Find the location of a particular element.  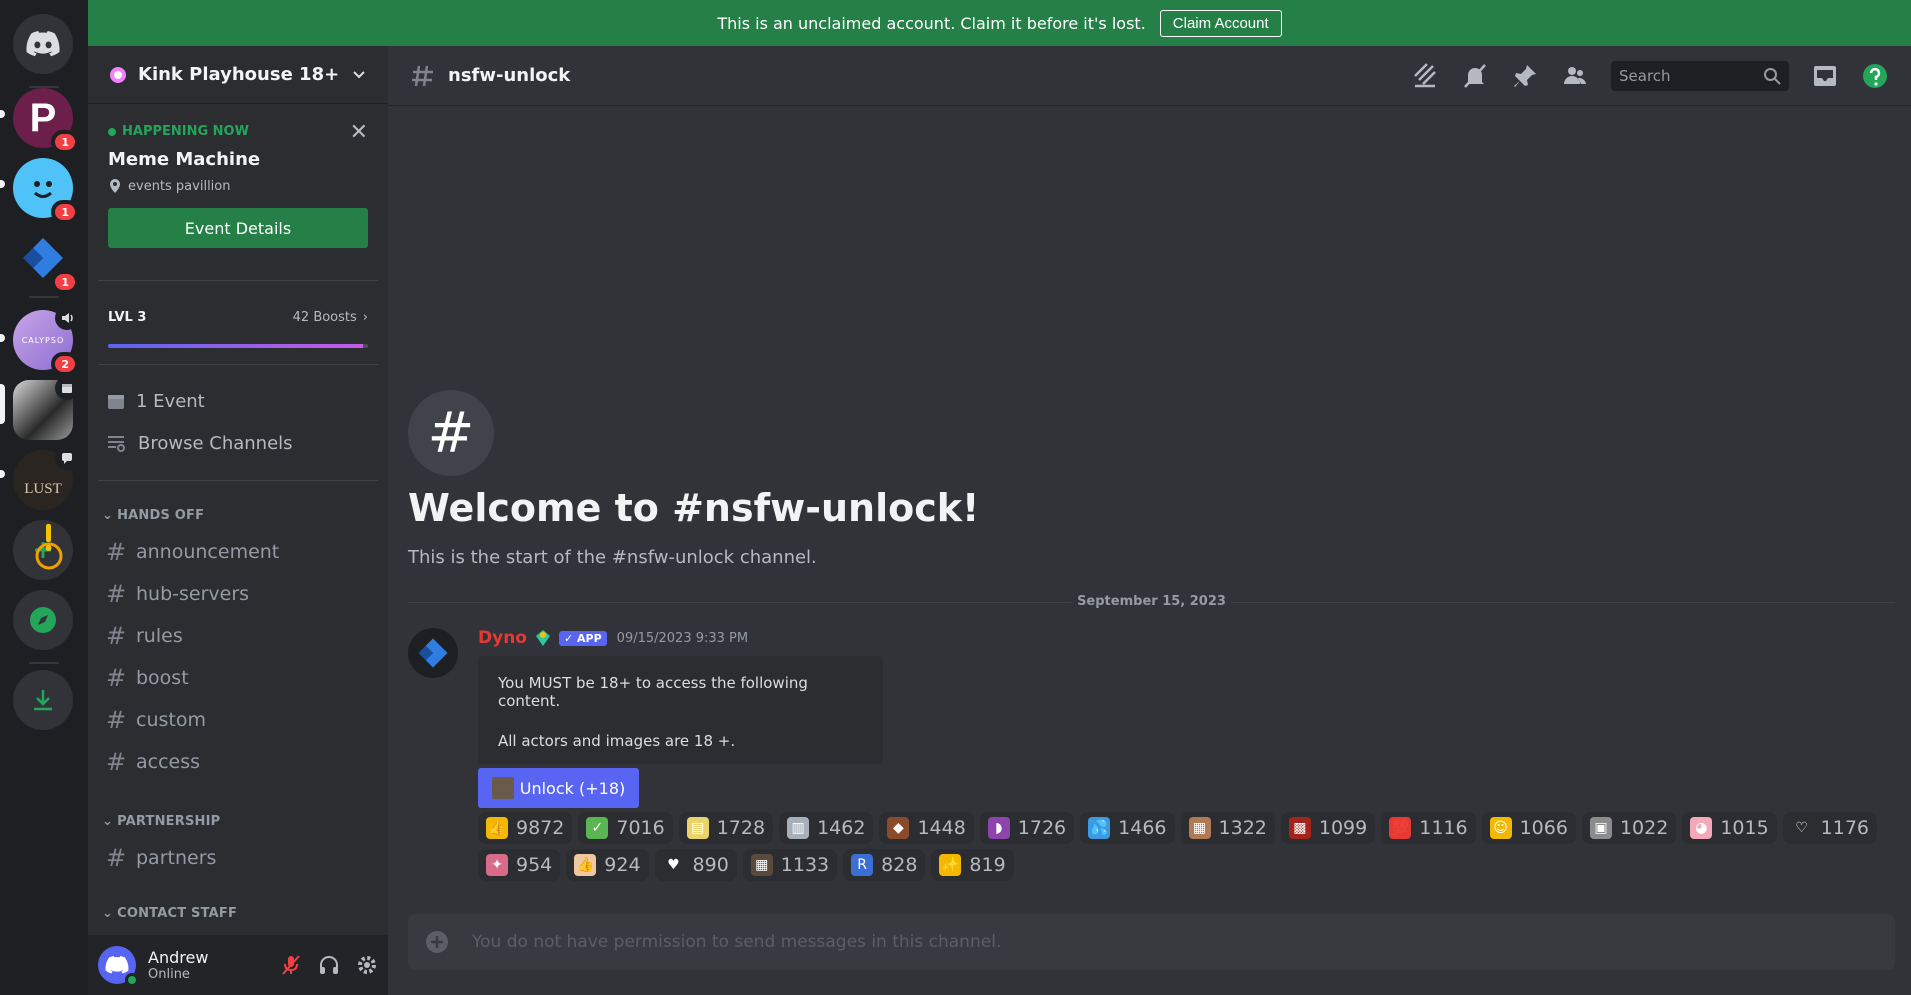

message-avatar is located at coordinates (433, 653).